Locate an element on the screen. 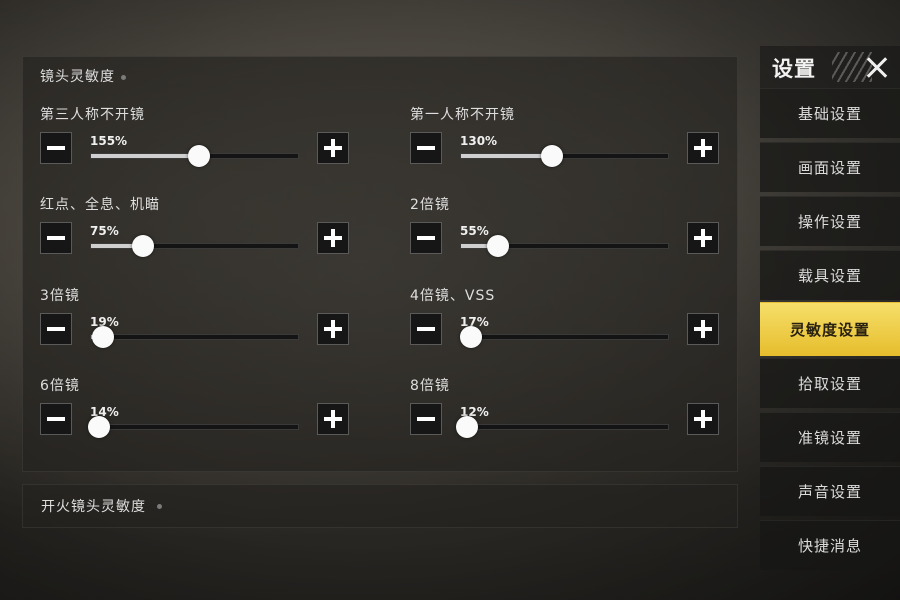 This screenshot has width=900, height=600. slider-label: 红点、全息、机瞄 is located at coordinates (100, 205).